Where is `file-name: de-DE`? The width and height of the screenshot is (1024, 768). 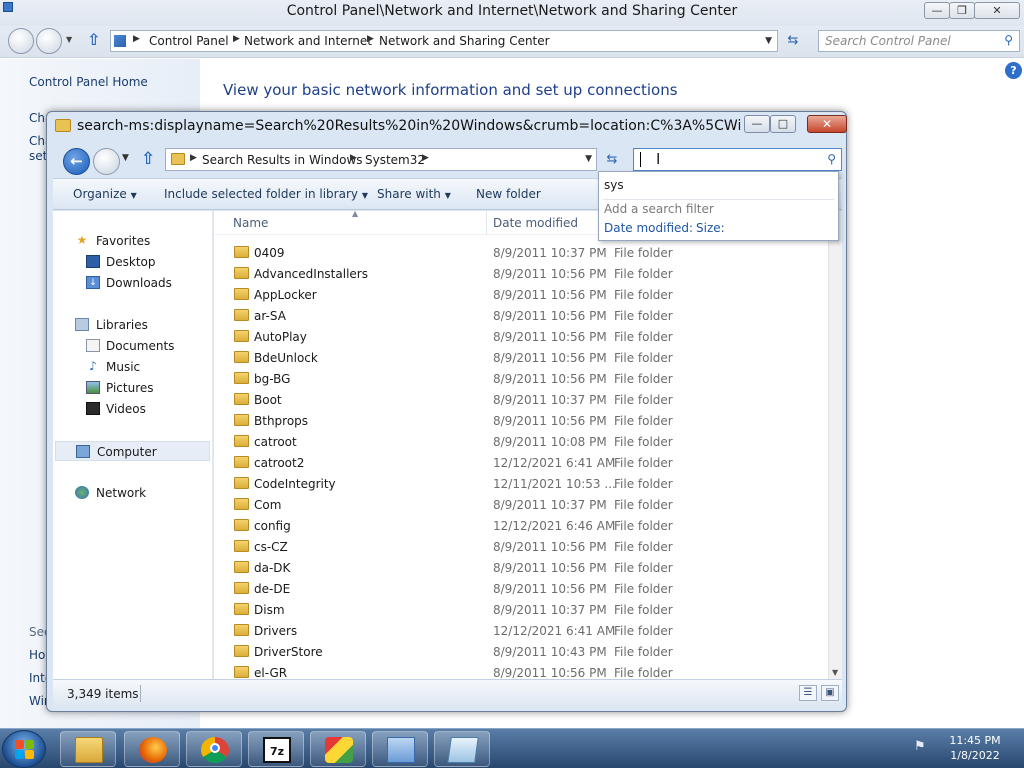
file-name: de-DE is located at coordinates (272, 589).